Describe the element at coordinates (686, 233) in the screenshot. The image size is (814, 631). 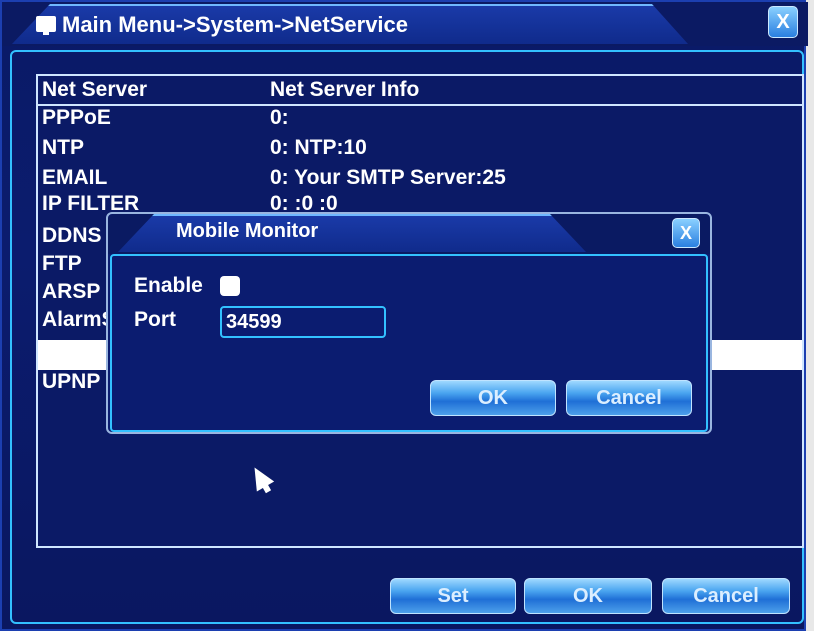
I see `dialog-close-button: X` at that location.